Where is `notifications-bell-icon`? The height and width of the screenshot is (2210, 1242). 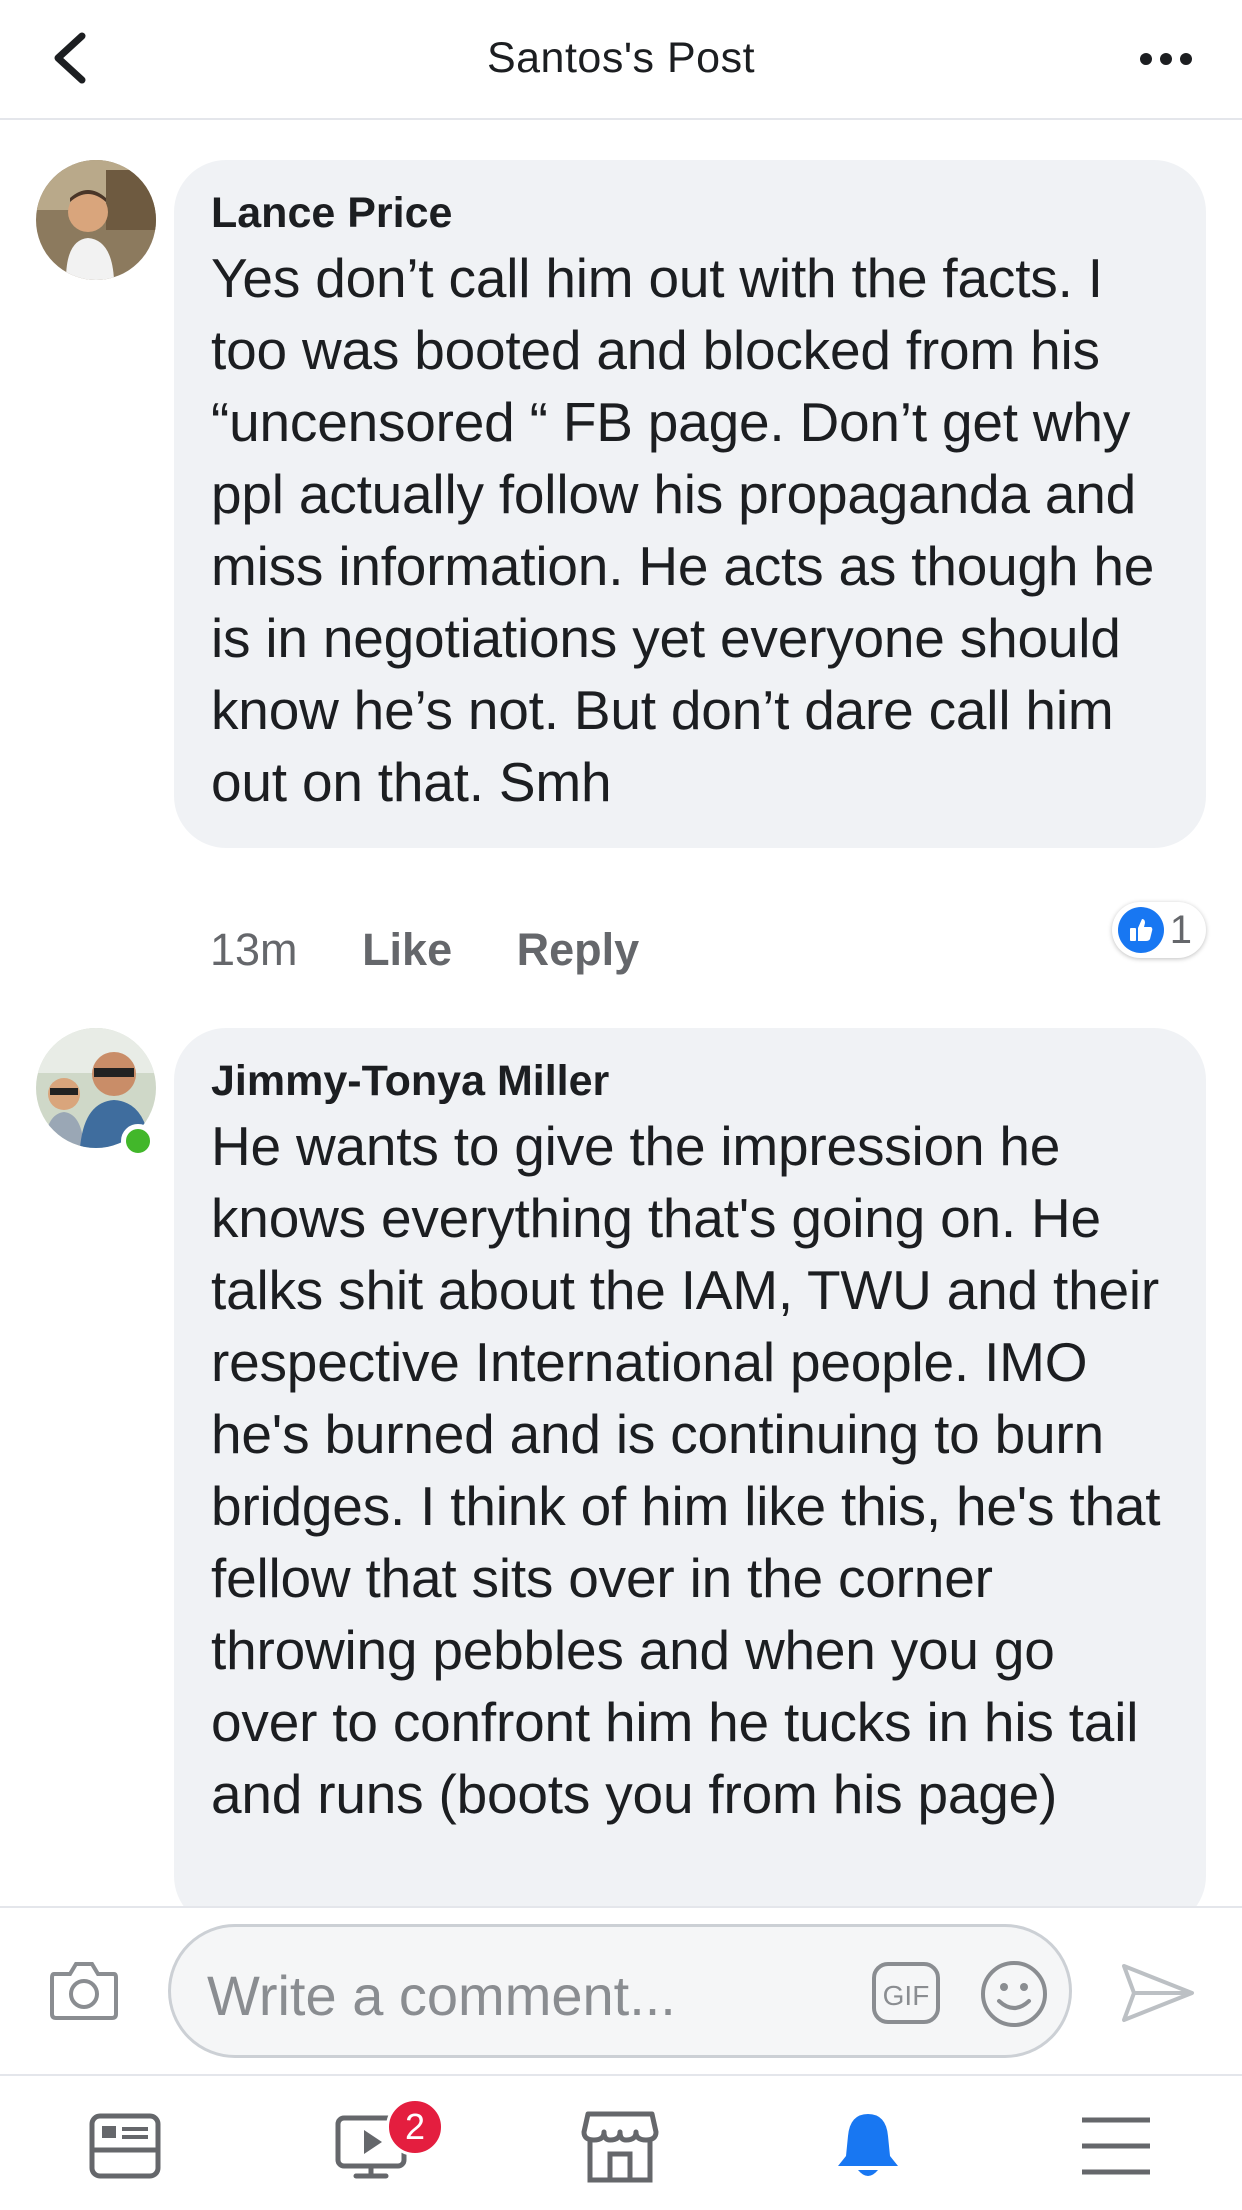 notifications-bell-icon is located at coordinates (868, 2146).